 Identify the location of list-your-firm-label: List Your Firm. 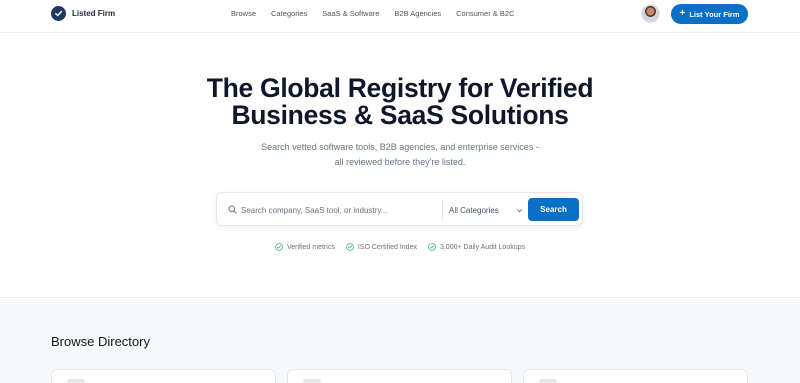
(714, 14).